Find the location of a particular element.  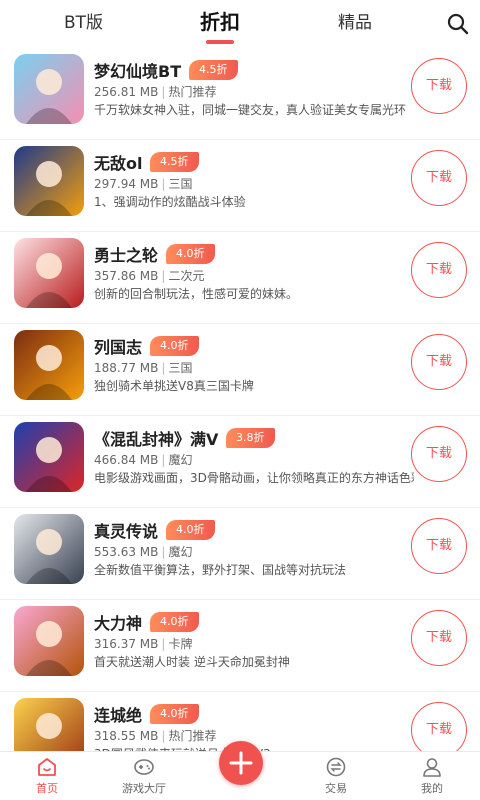

game-name: 勇士之轮 is located at coordinates (126, 254).